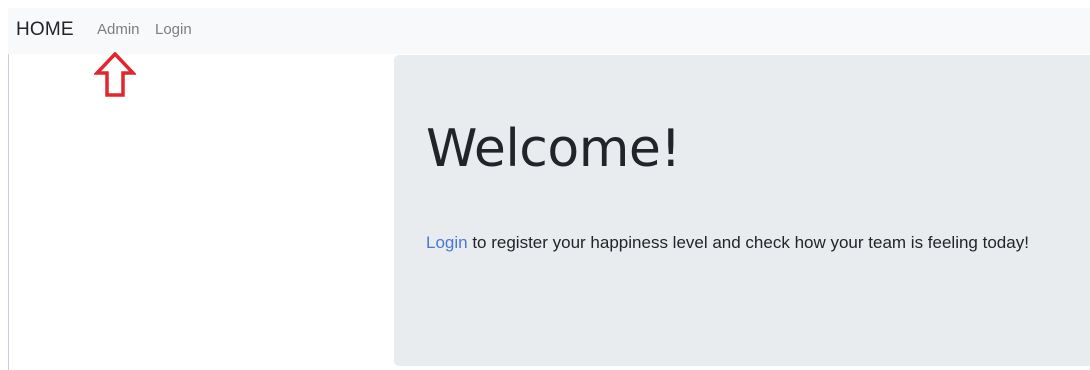  I want to click on welcome-heading: Welcome!, so click(553, 149).